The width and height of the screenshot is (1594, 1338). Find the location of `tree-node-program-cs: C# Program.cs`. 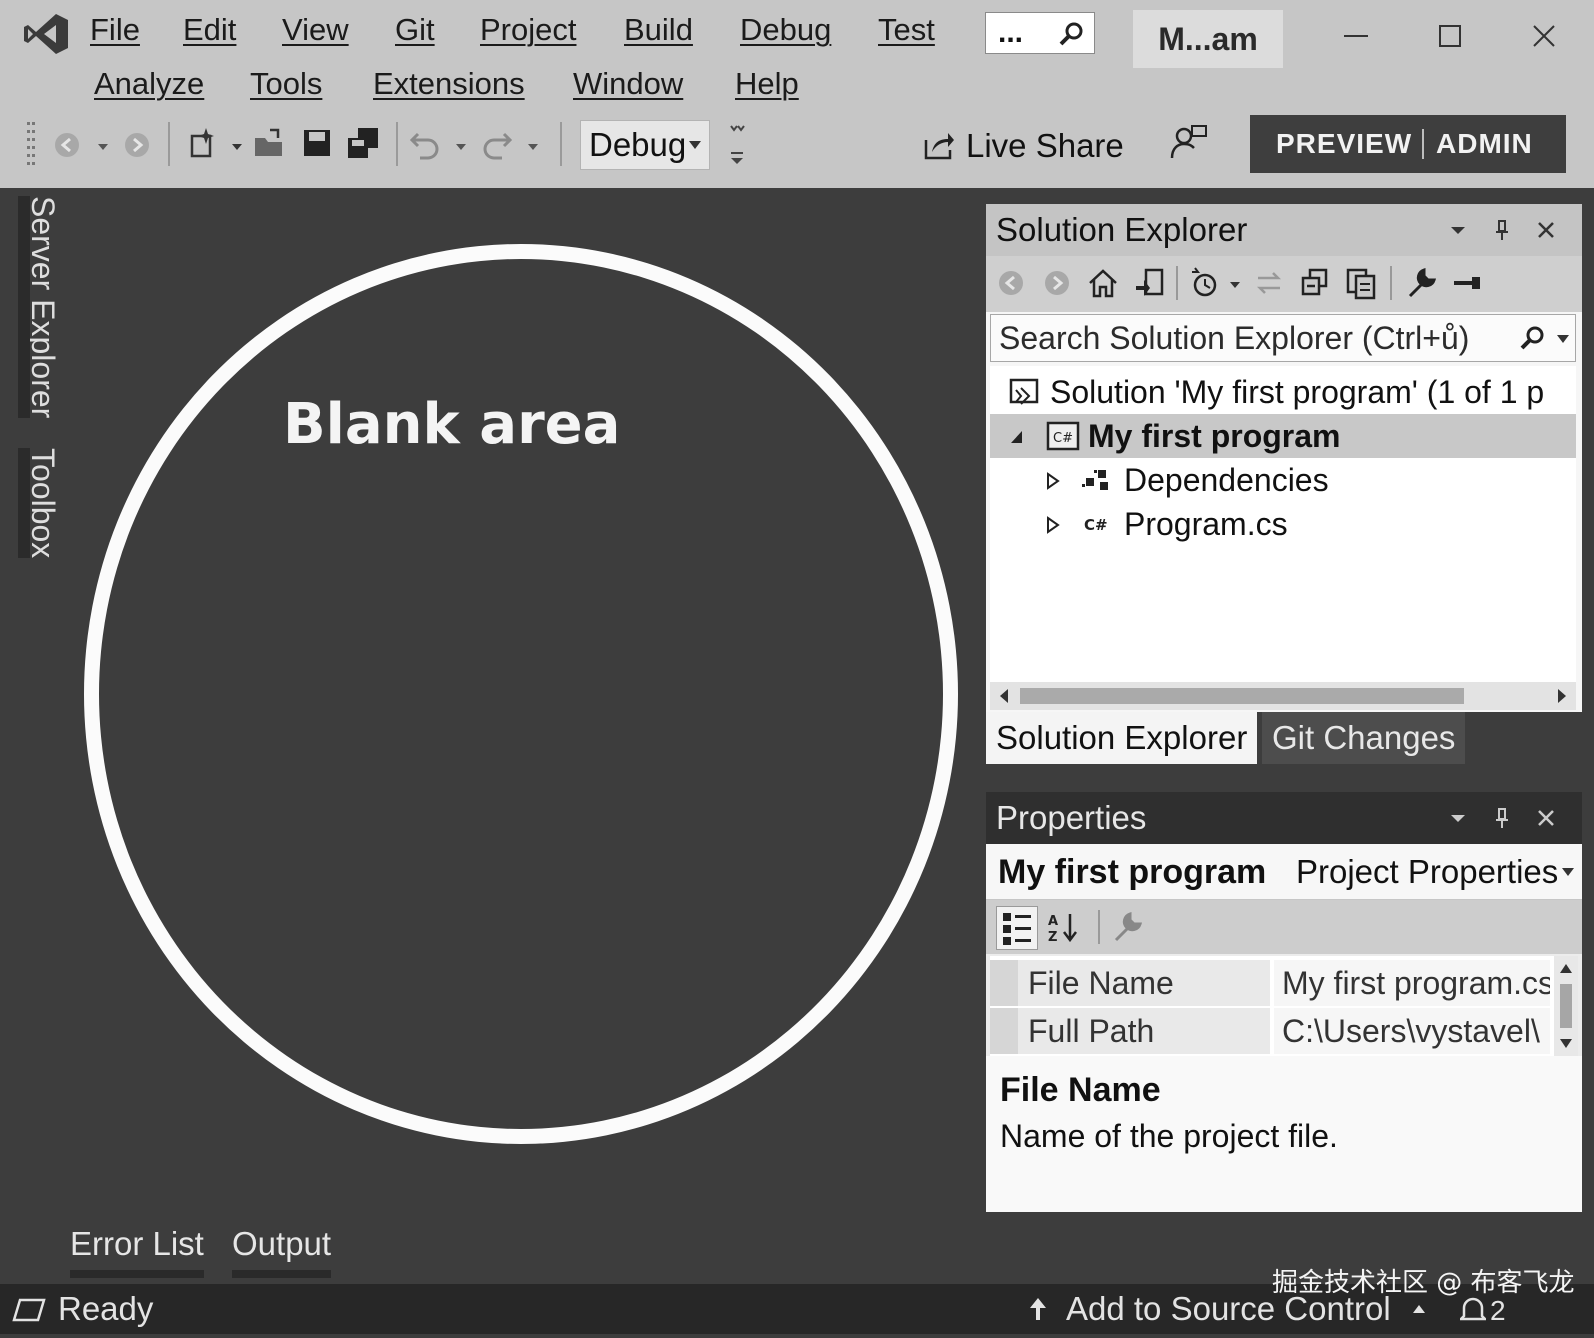

tree-node-program-cs: C# Program.cs is located at coordinates (1283, 524).